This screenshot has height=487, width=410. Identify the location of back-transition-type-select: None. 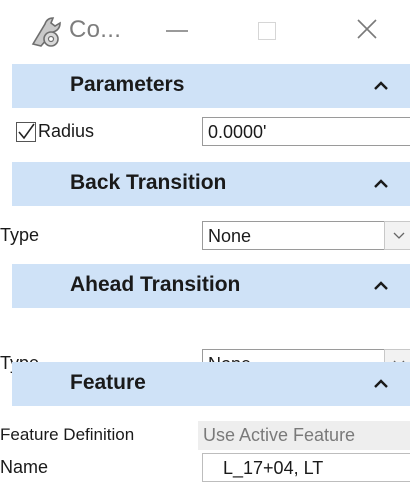
(306, 235).